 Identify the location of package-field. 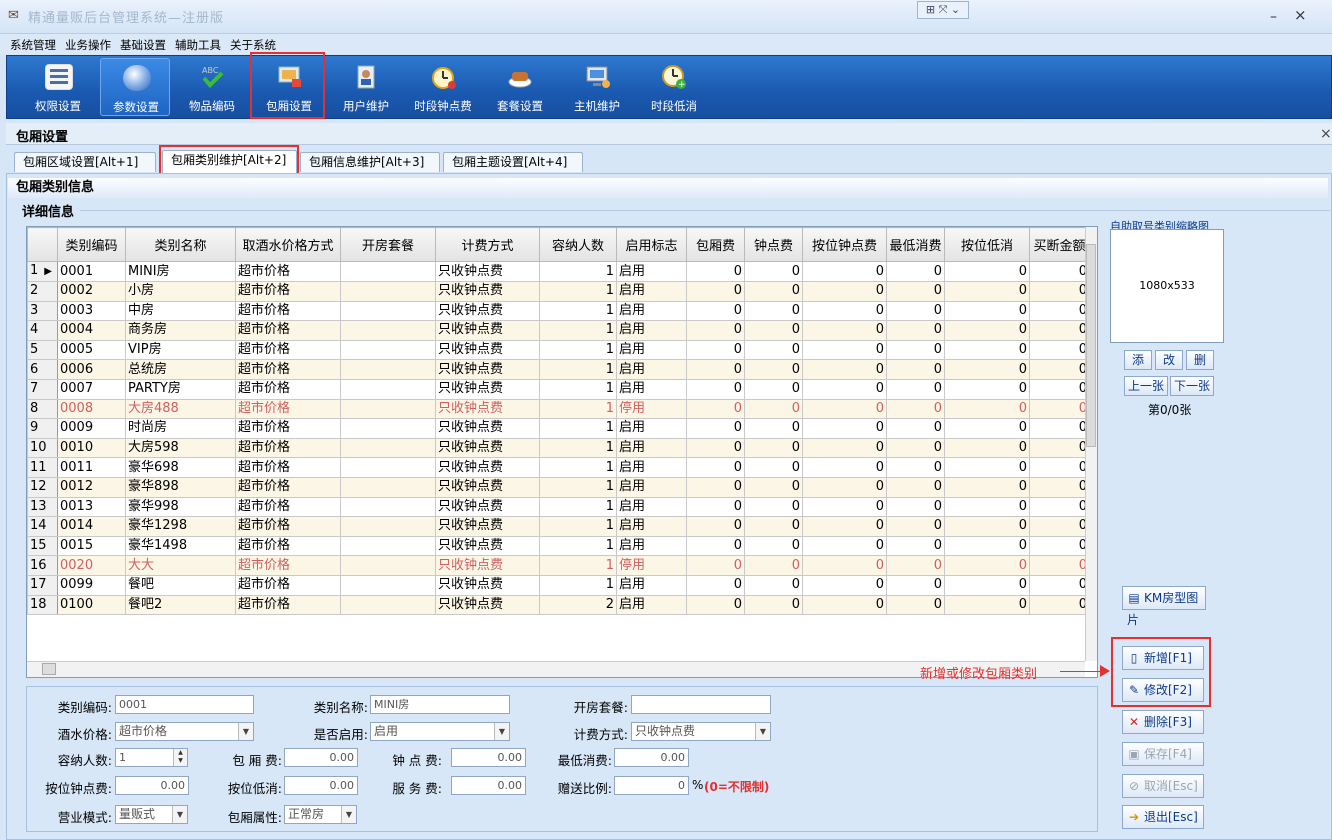
(701, 704).